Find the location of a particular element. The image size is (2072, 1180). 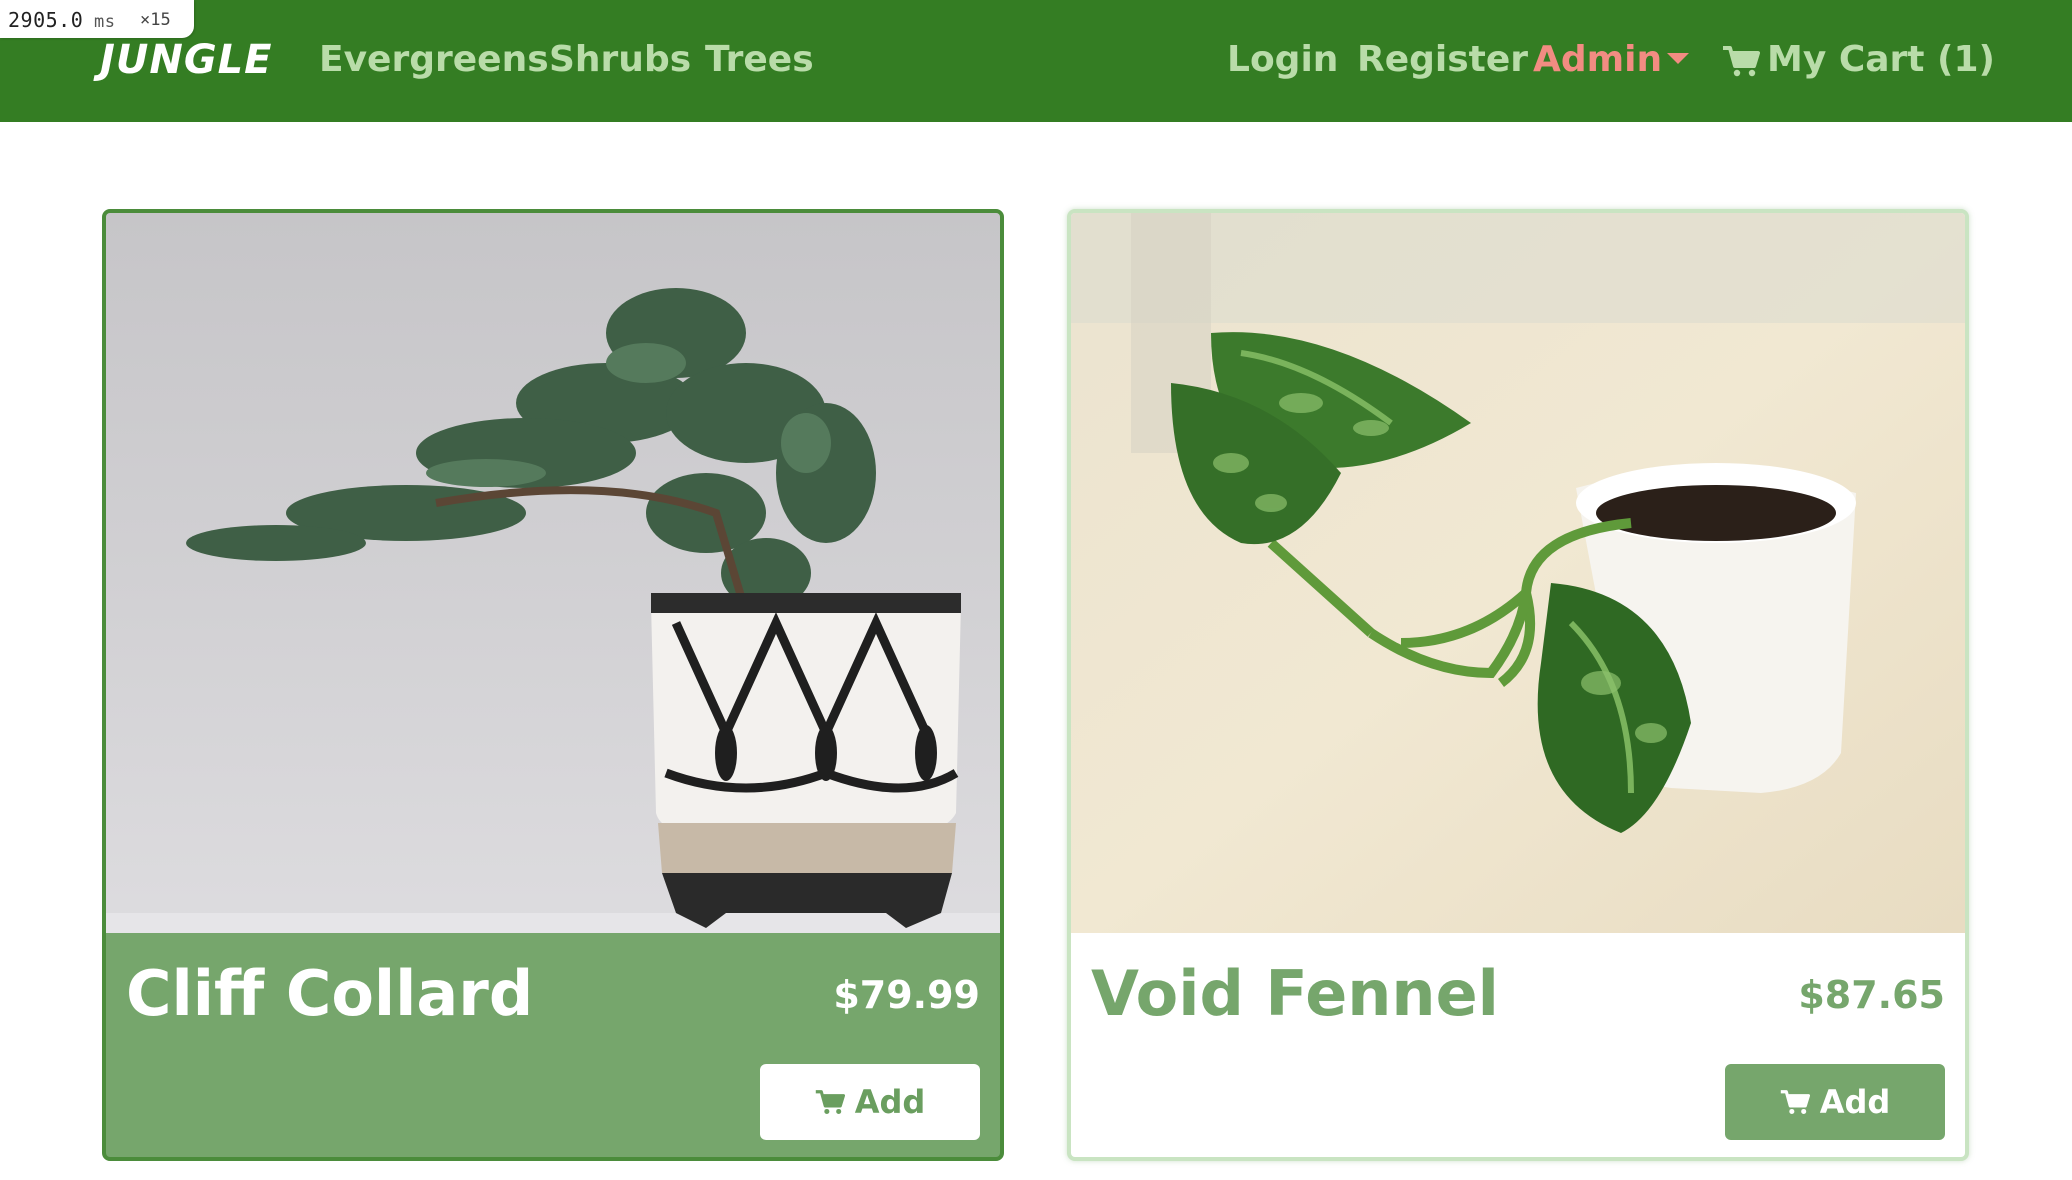

product-price: $79.99 is located at coordinates (906, 995).